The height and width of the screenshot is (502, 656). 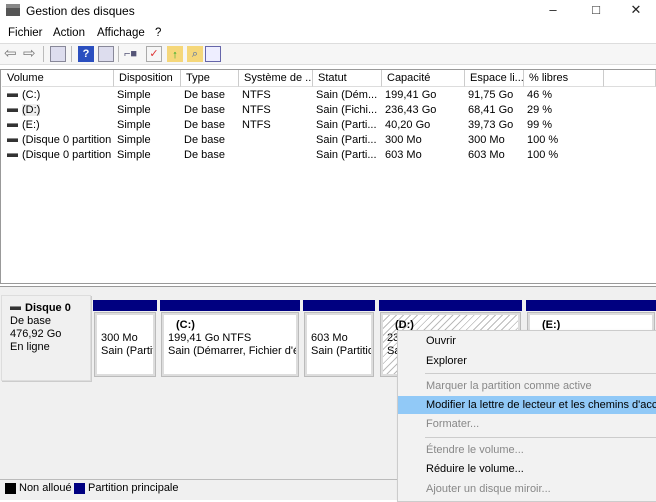 I want to click on menu-fichier: Fichier, so click(x=25, y=33).